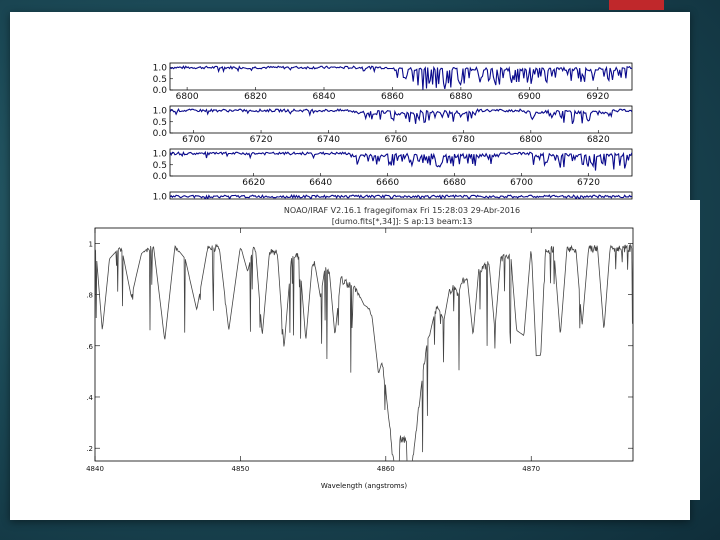 The height and width of the screenshot is (540, 720). Describe the element at coordinates (320, 183) in the screenshot. I see `x-tick-label: 6640` at that location.